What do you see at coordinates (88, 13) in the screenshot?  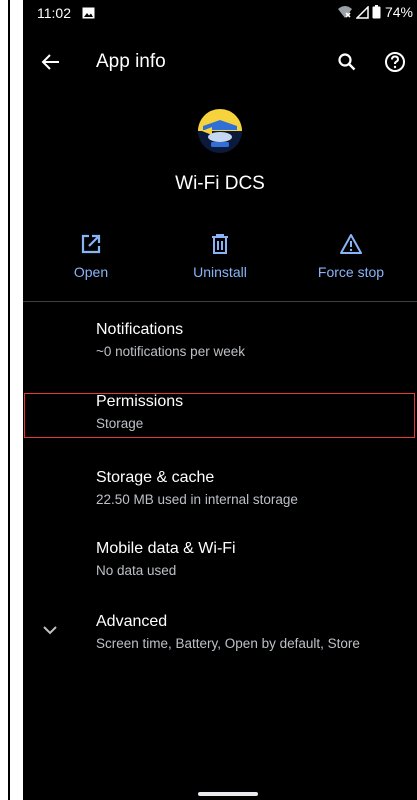 I see `image-notification-icon` at bounding box center [88, 13].